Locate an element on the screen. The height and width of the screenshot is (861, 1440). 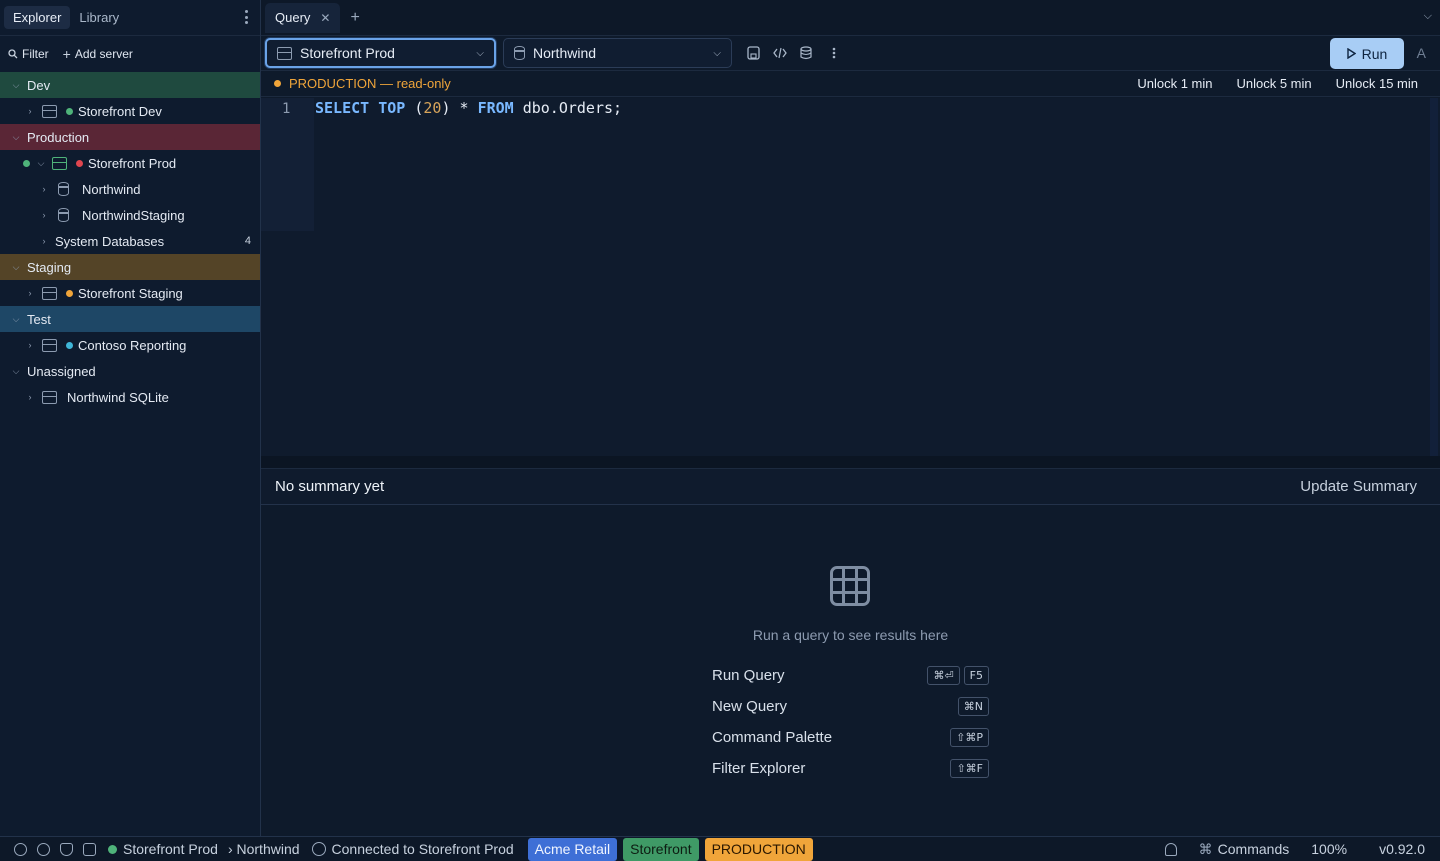
pane-splitter is located at coordinates (850, 462).